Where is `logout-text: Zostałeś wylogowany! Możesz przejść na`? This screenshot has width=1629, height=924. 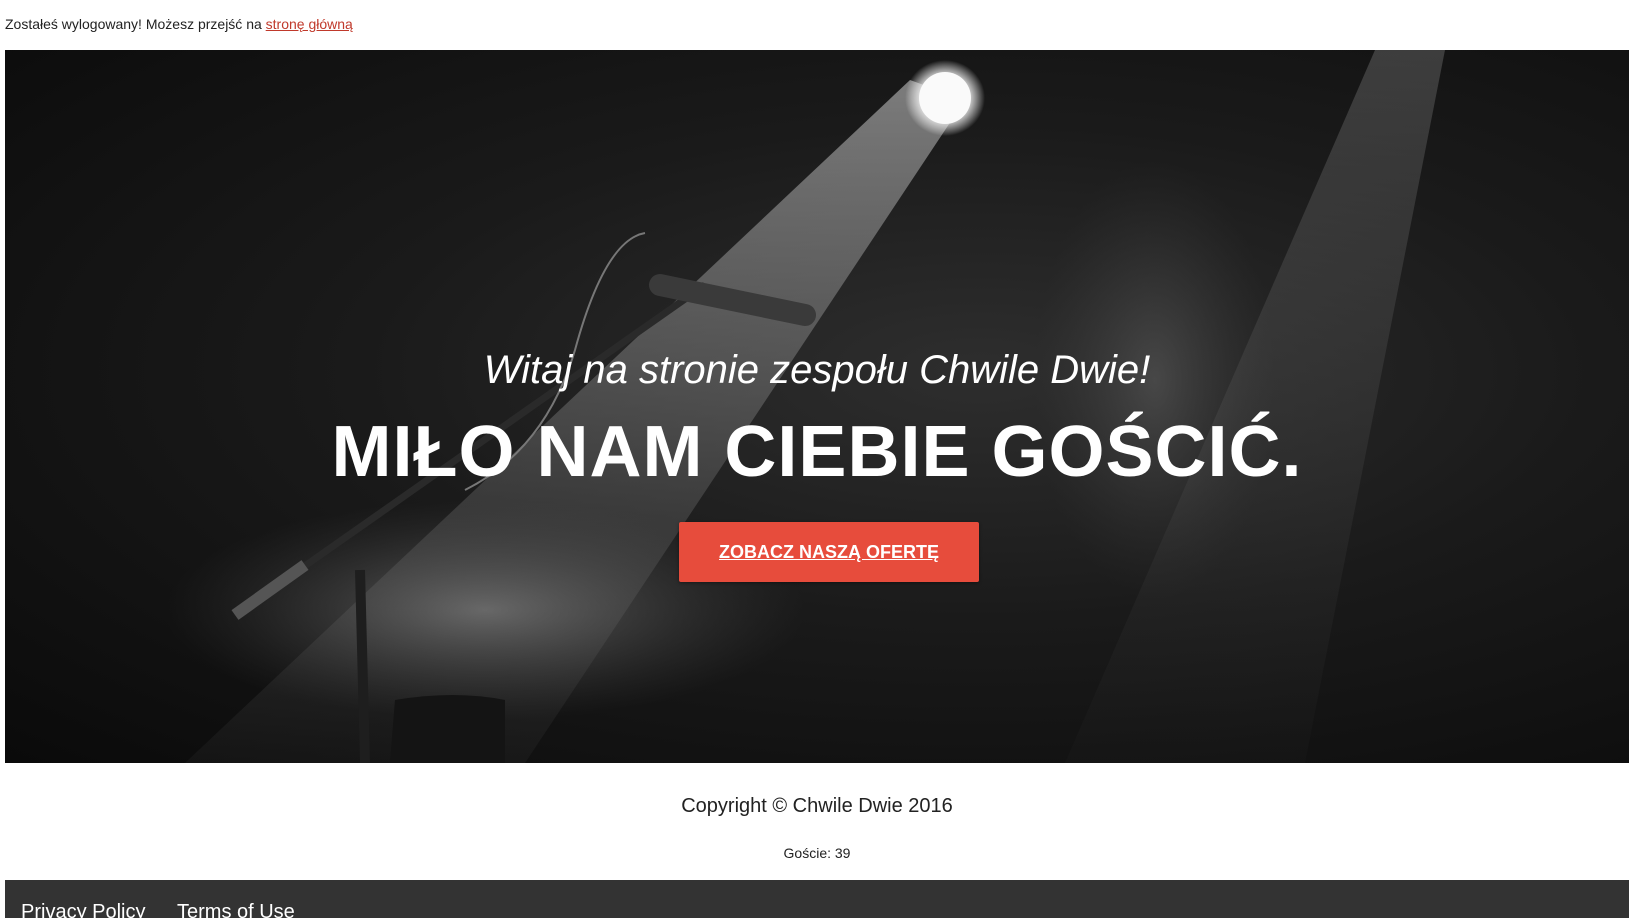 logout-text: Zostałeś wylogowany! Możesz przejść na is located at coordinates (135, 24).